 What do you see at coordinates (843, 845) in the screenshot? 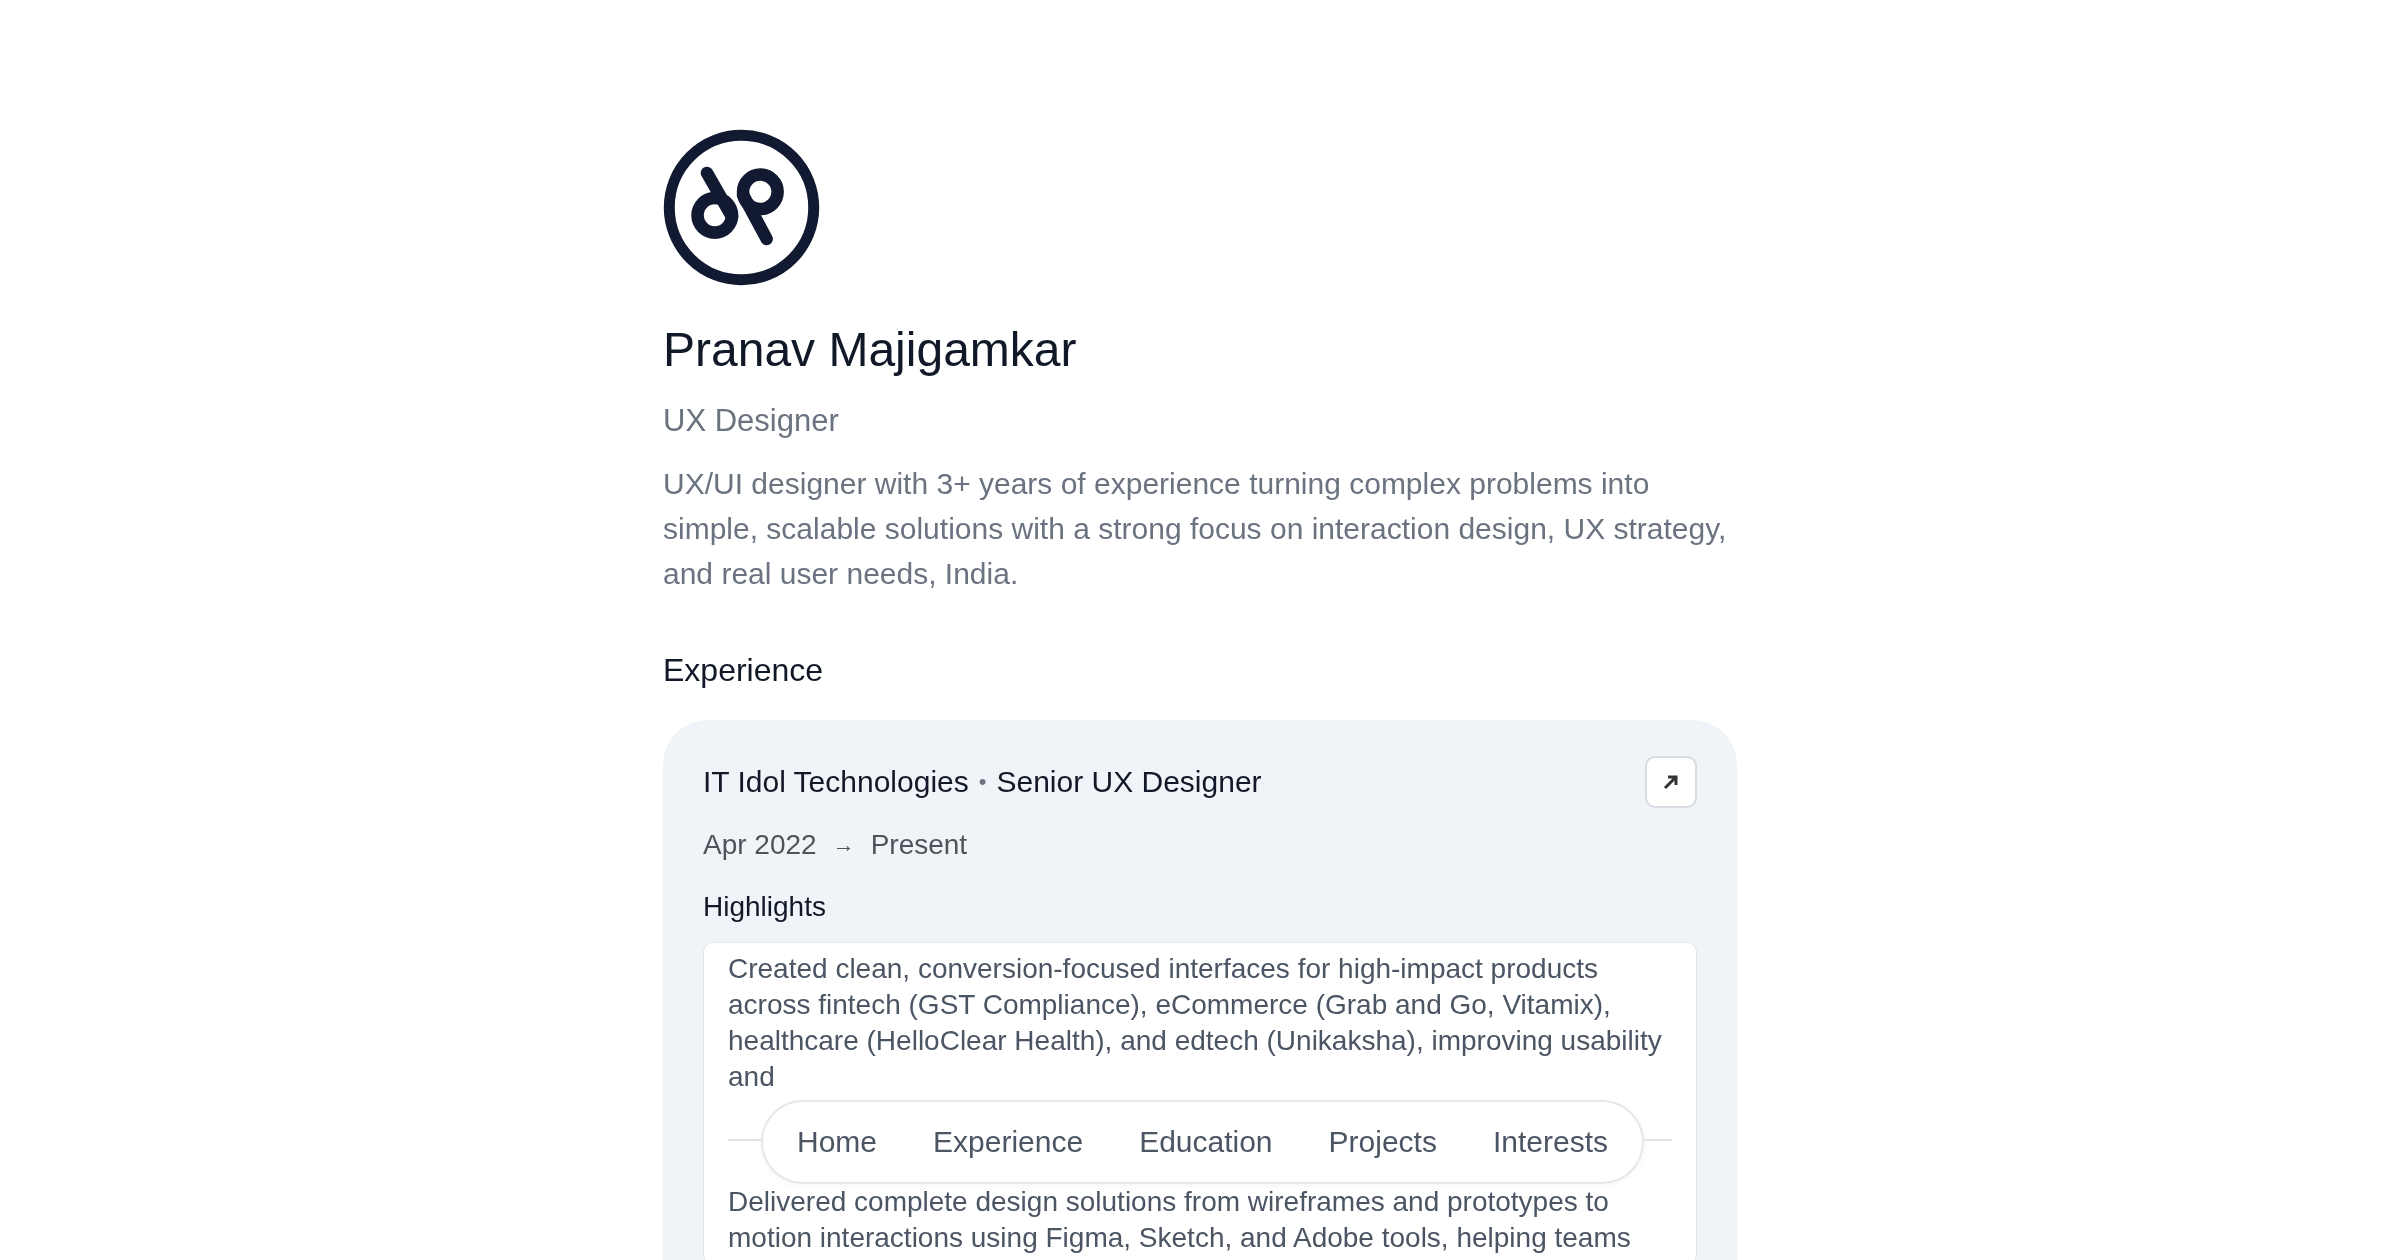
I see `arrow-text: →` at bounding box center [843, 845].